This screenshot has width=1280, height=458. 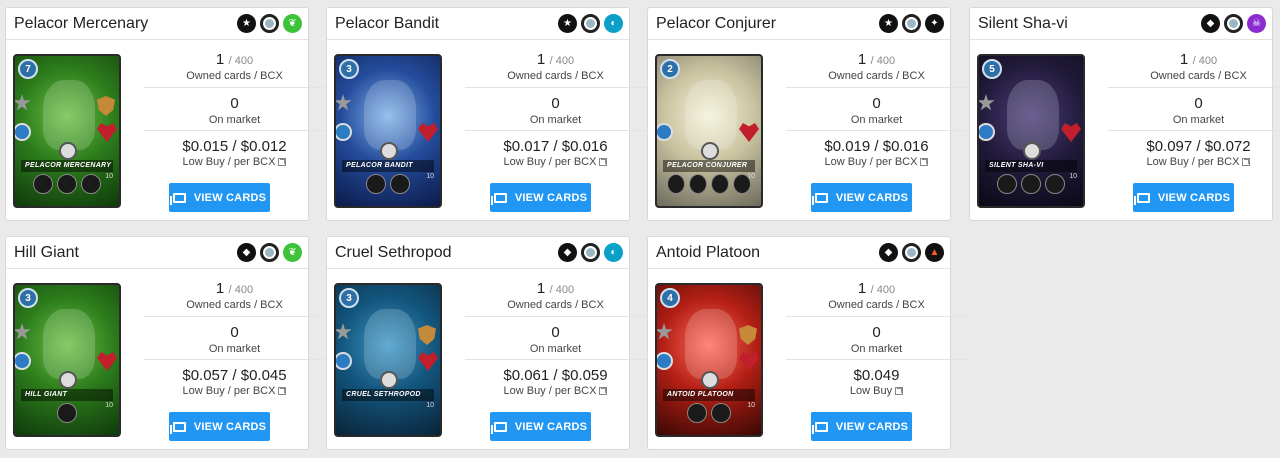 I want to click on price-value: $0.017 / $0.016, so click(x=555, y=146).